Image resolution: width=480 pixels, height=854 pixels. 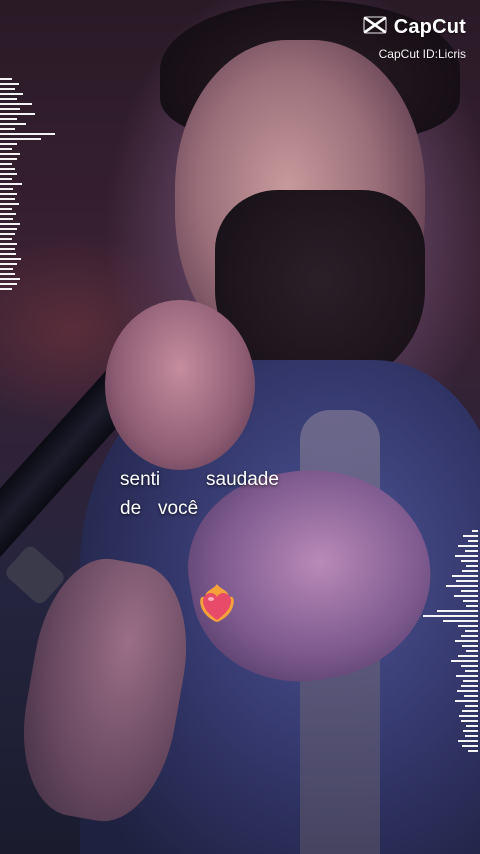 I want to click on audio-visualizer-left, so click(x=27, y=184).